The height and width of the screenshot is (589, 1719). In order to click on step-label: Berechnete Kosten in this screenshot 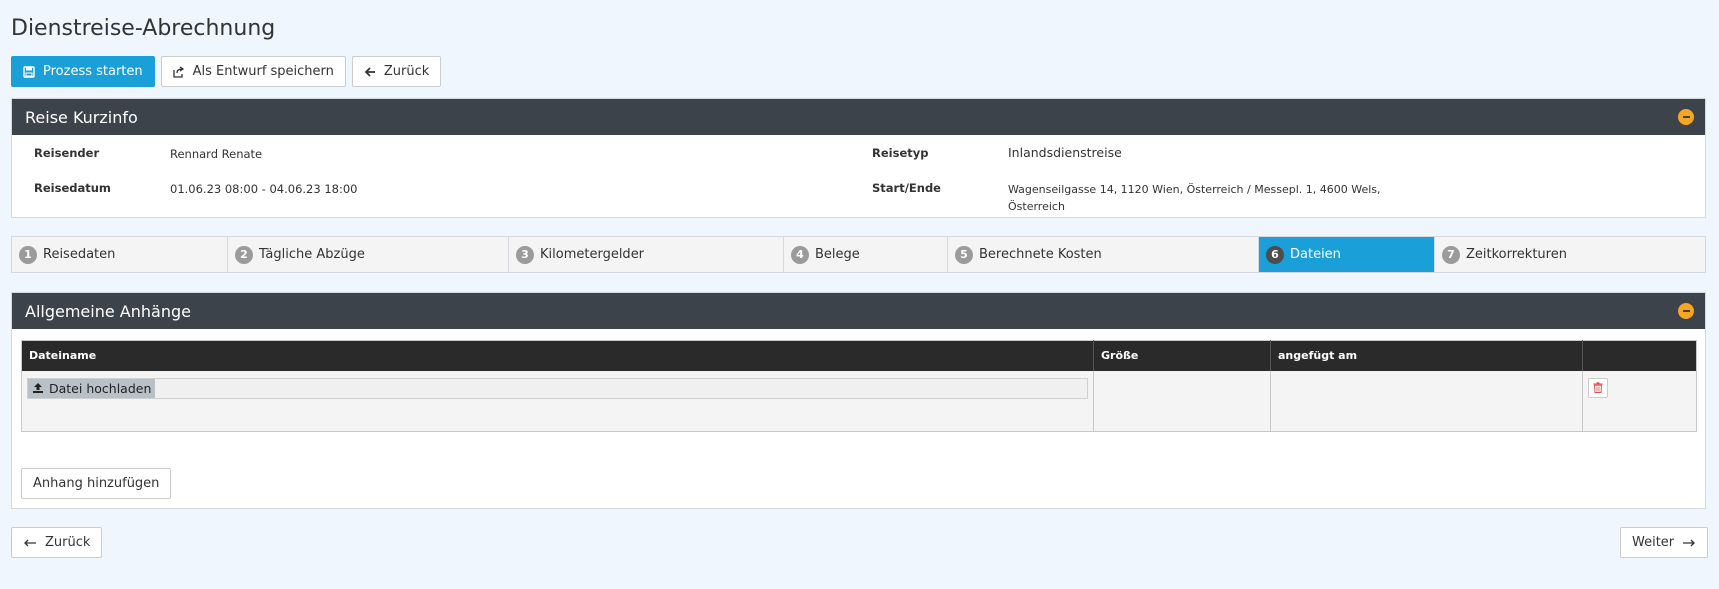, I will do `click(1040, 254)`.